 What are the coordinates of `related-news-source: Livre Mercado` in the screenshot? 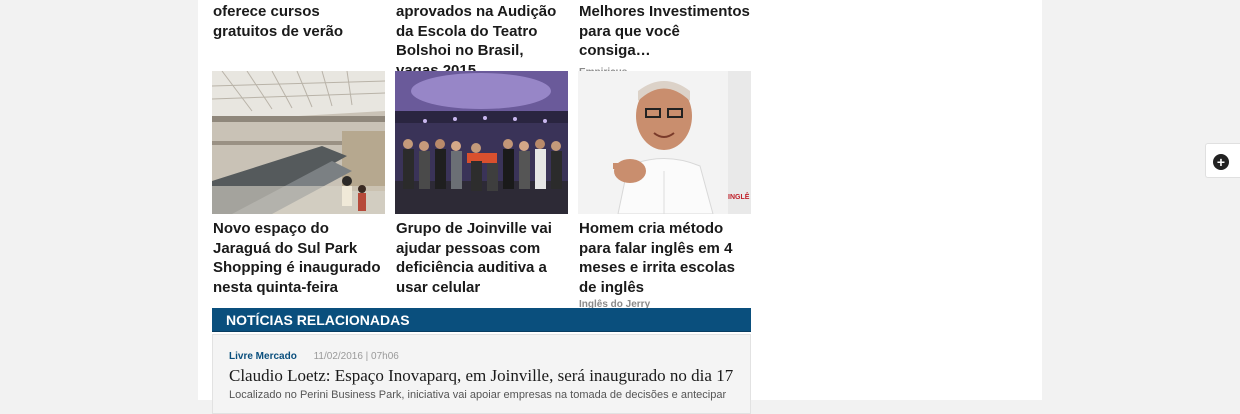 It's located at (263, 356).